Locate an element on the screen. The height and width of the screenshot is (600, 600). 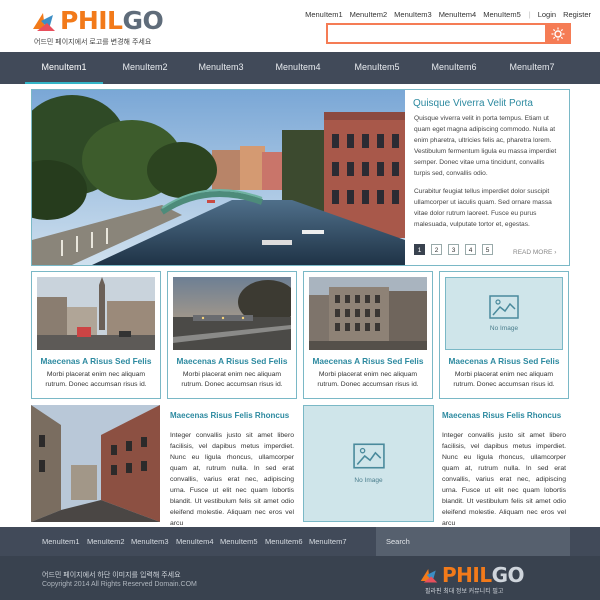
pager-page-3: 3 is located at coordinates (453, 249).